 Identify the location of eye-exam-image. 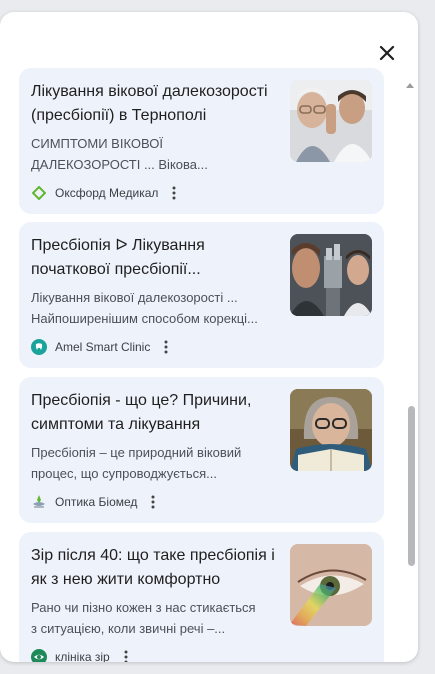
(331, 121).